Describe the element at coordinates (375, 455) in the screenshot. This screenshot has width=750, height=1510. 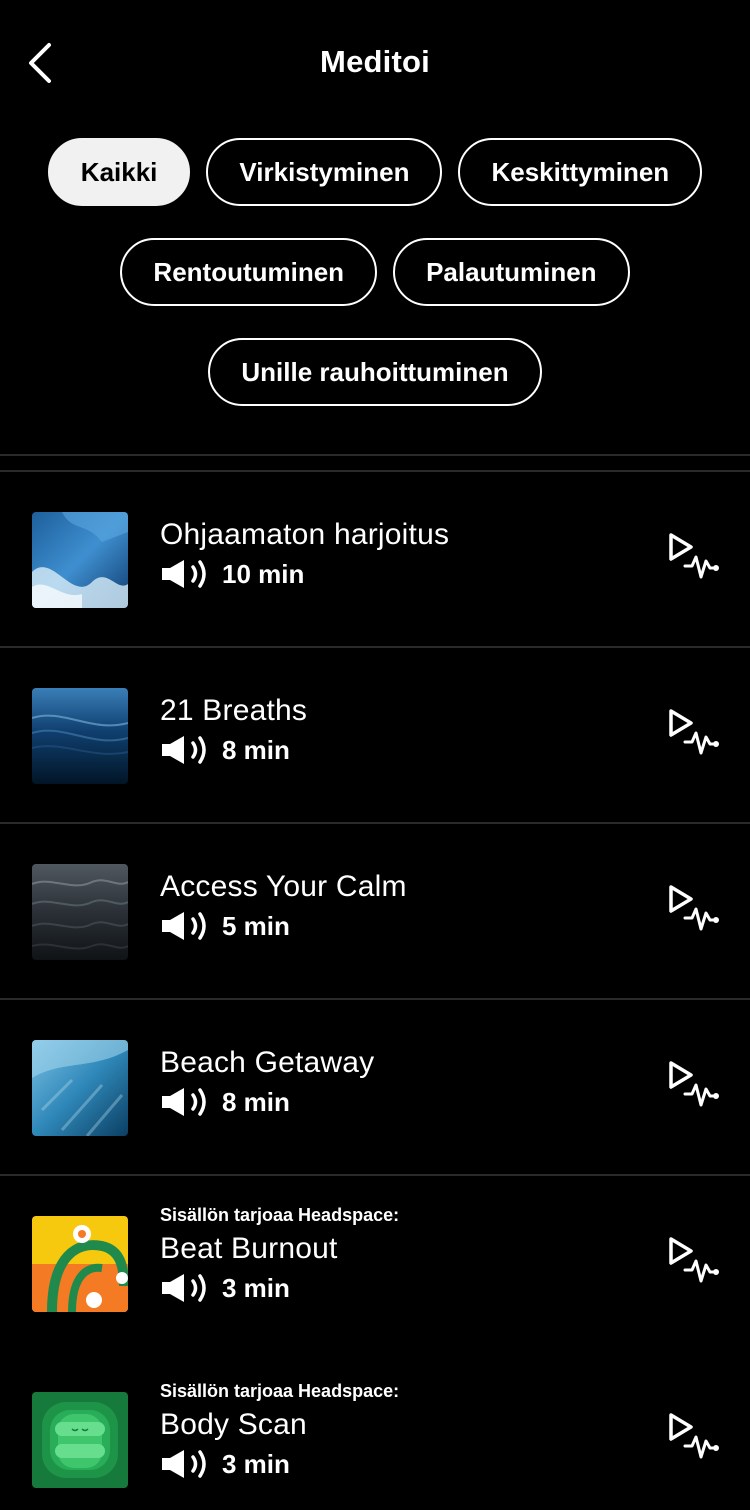
I see `section-divider` at that location.